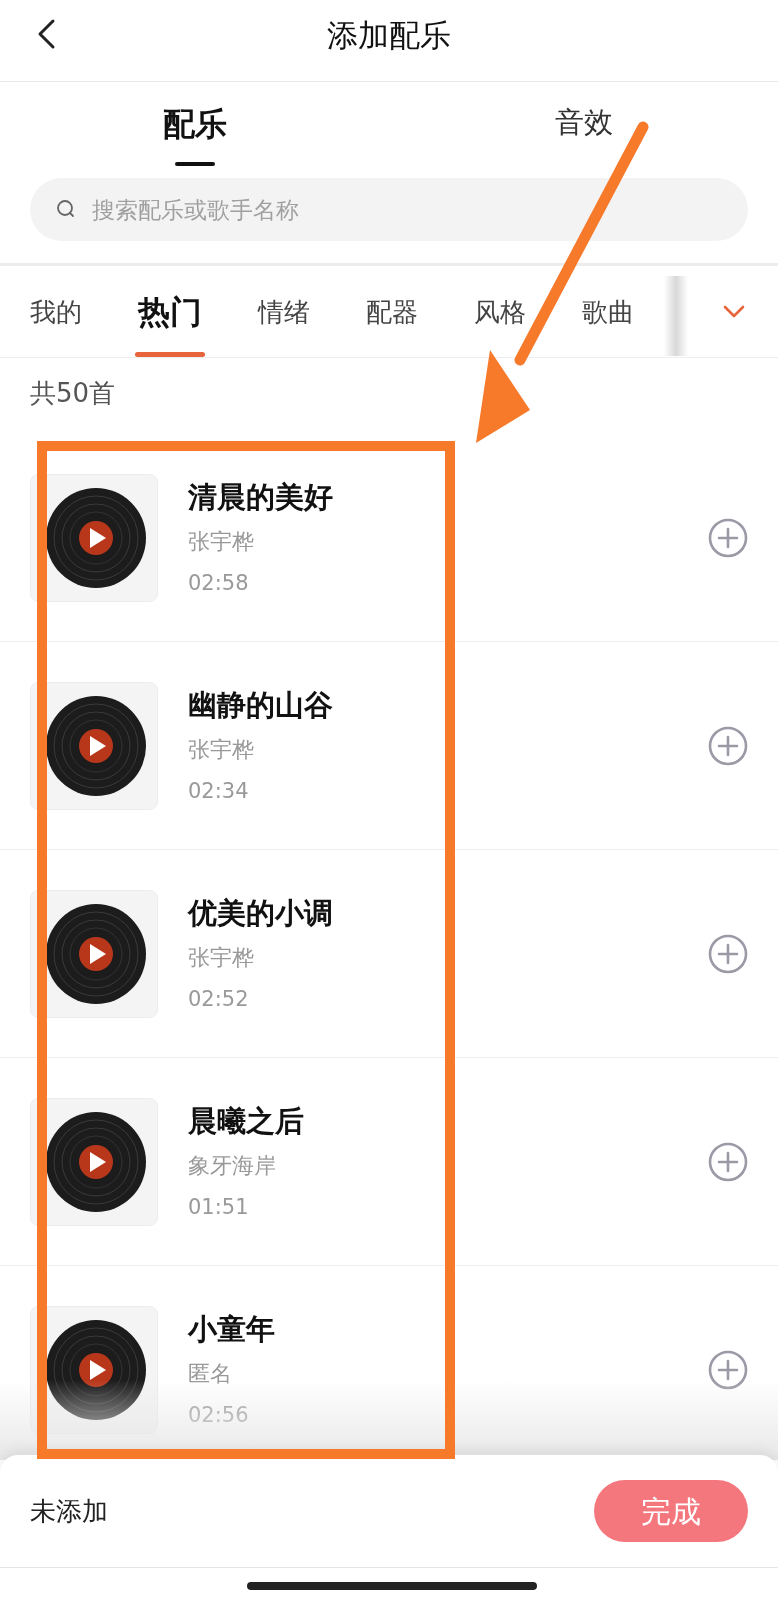  Describe the element at coordinates (261, 496) in the screenshot. I see `track-title: 清晨的美好` at that location.